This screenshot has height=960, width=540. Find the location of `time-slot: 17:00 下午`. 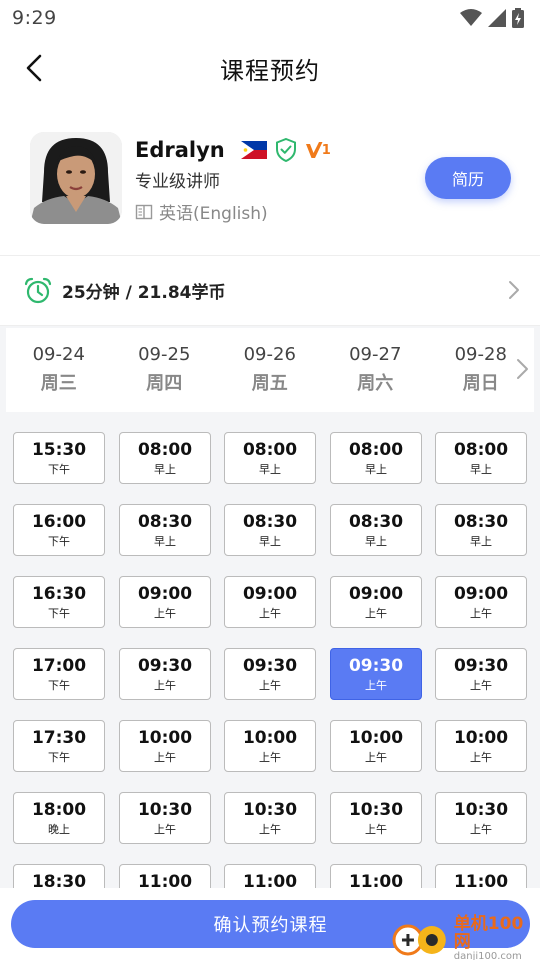

time-slot: 17:00 下午 is located at coordinates (59, 674).